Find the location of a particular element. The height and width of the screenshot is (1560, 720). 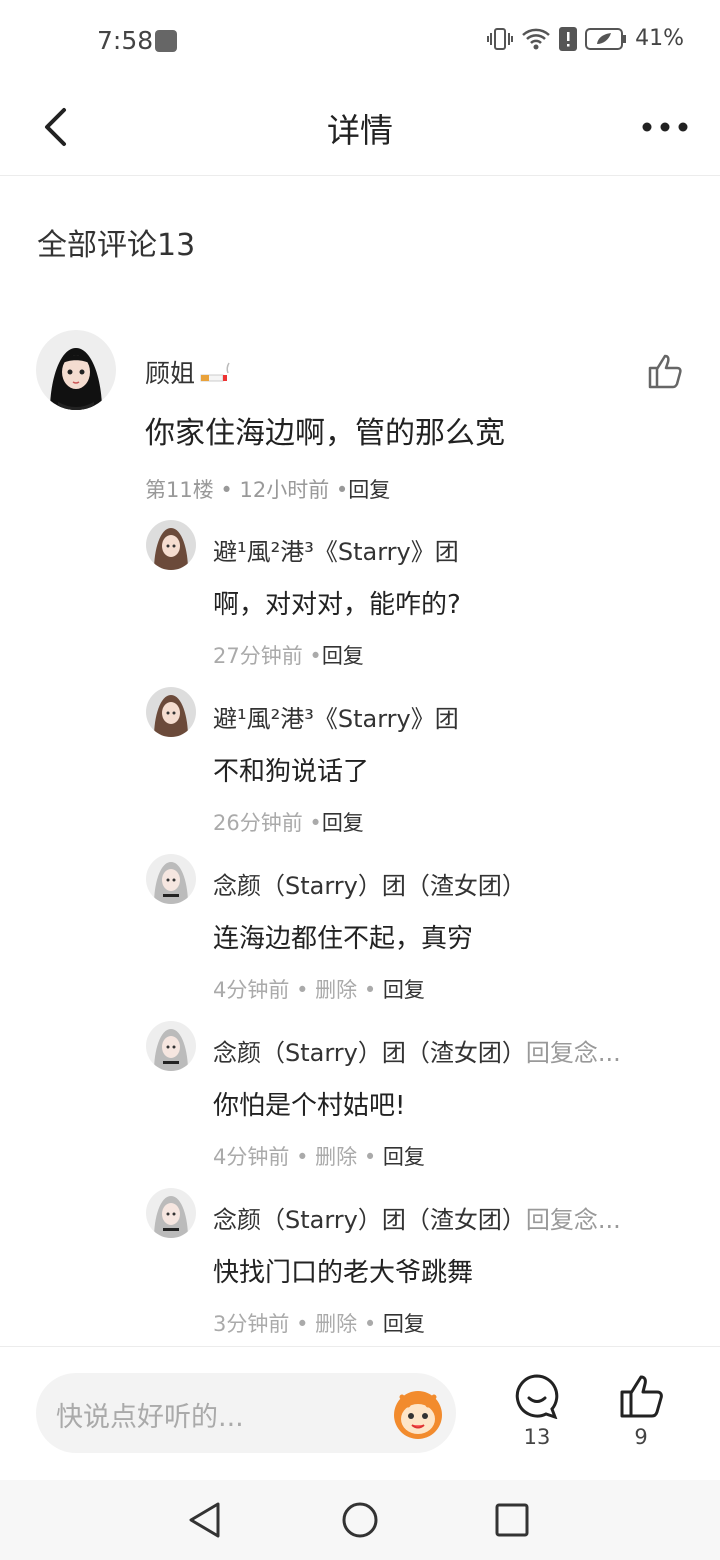

alert-icon is located at coordinates (568, 38).